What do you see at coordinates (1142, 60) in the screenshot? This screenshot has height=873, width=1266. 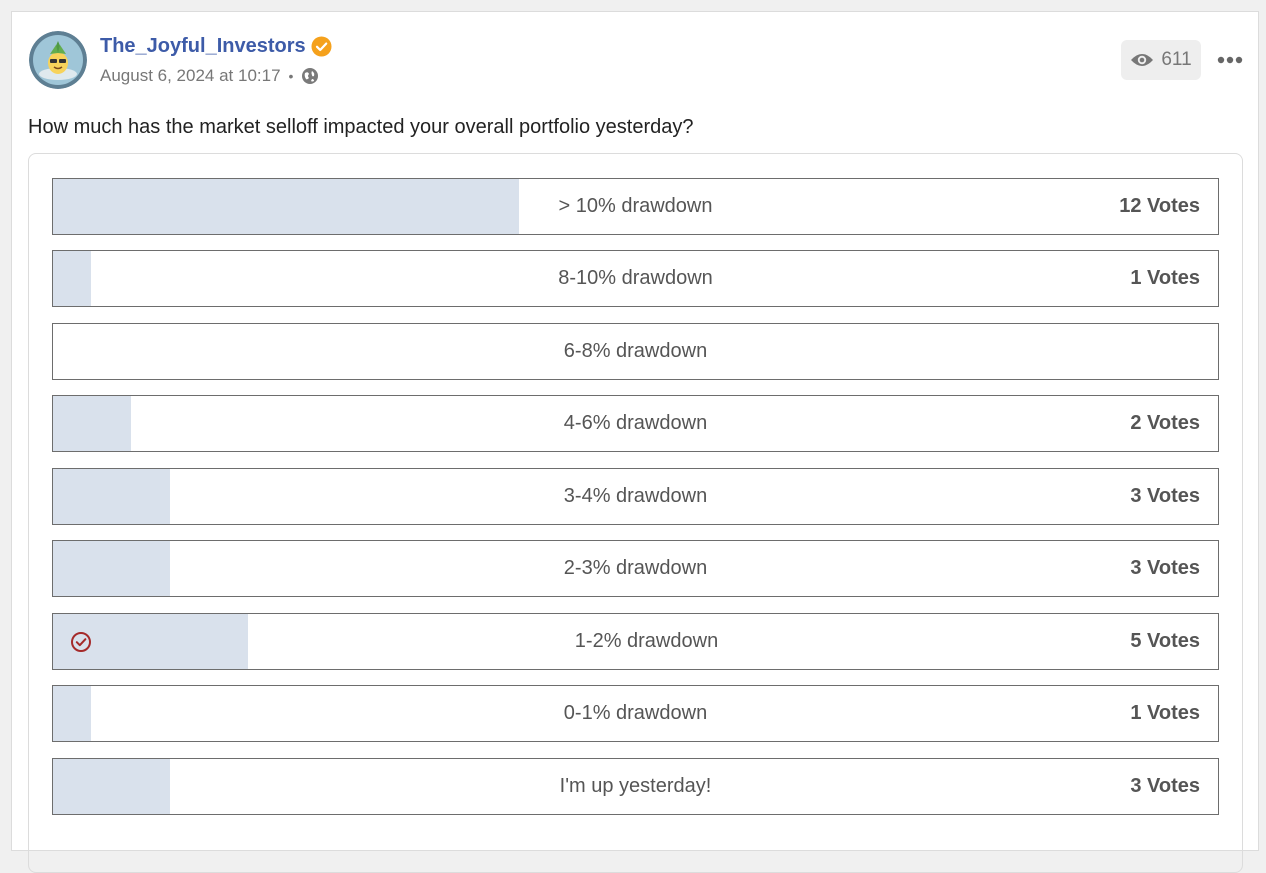 I see `eye-icon` at bounding box center [1142, 60].